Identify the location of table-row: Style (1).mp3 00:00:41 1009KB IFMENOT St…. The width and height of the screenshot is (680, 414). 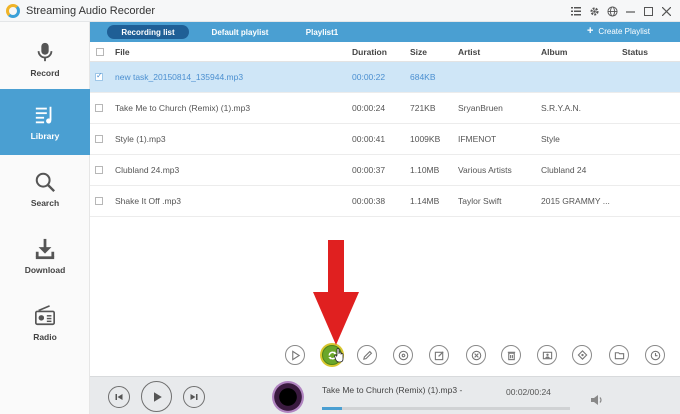
(385, 139).